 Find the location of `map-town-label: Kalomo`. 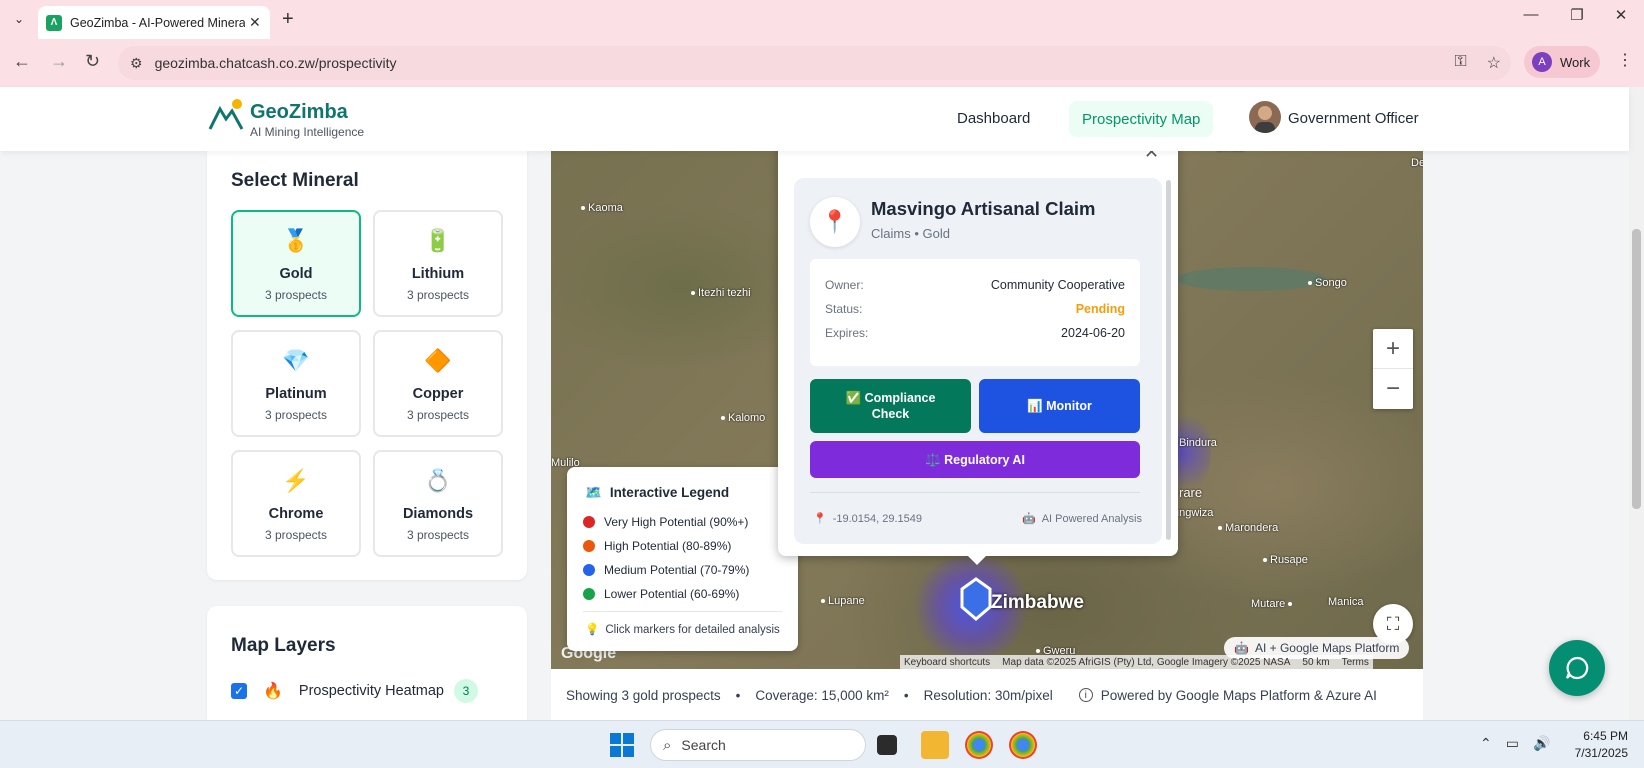

map-town-label: Kalomo is located at coordinates (743, 418).